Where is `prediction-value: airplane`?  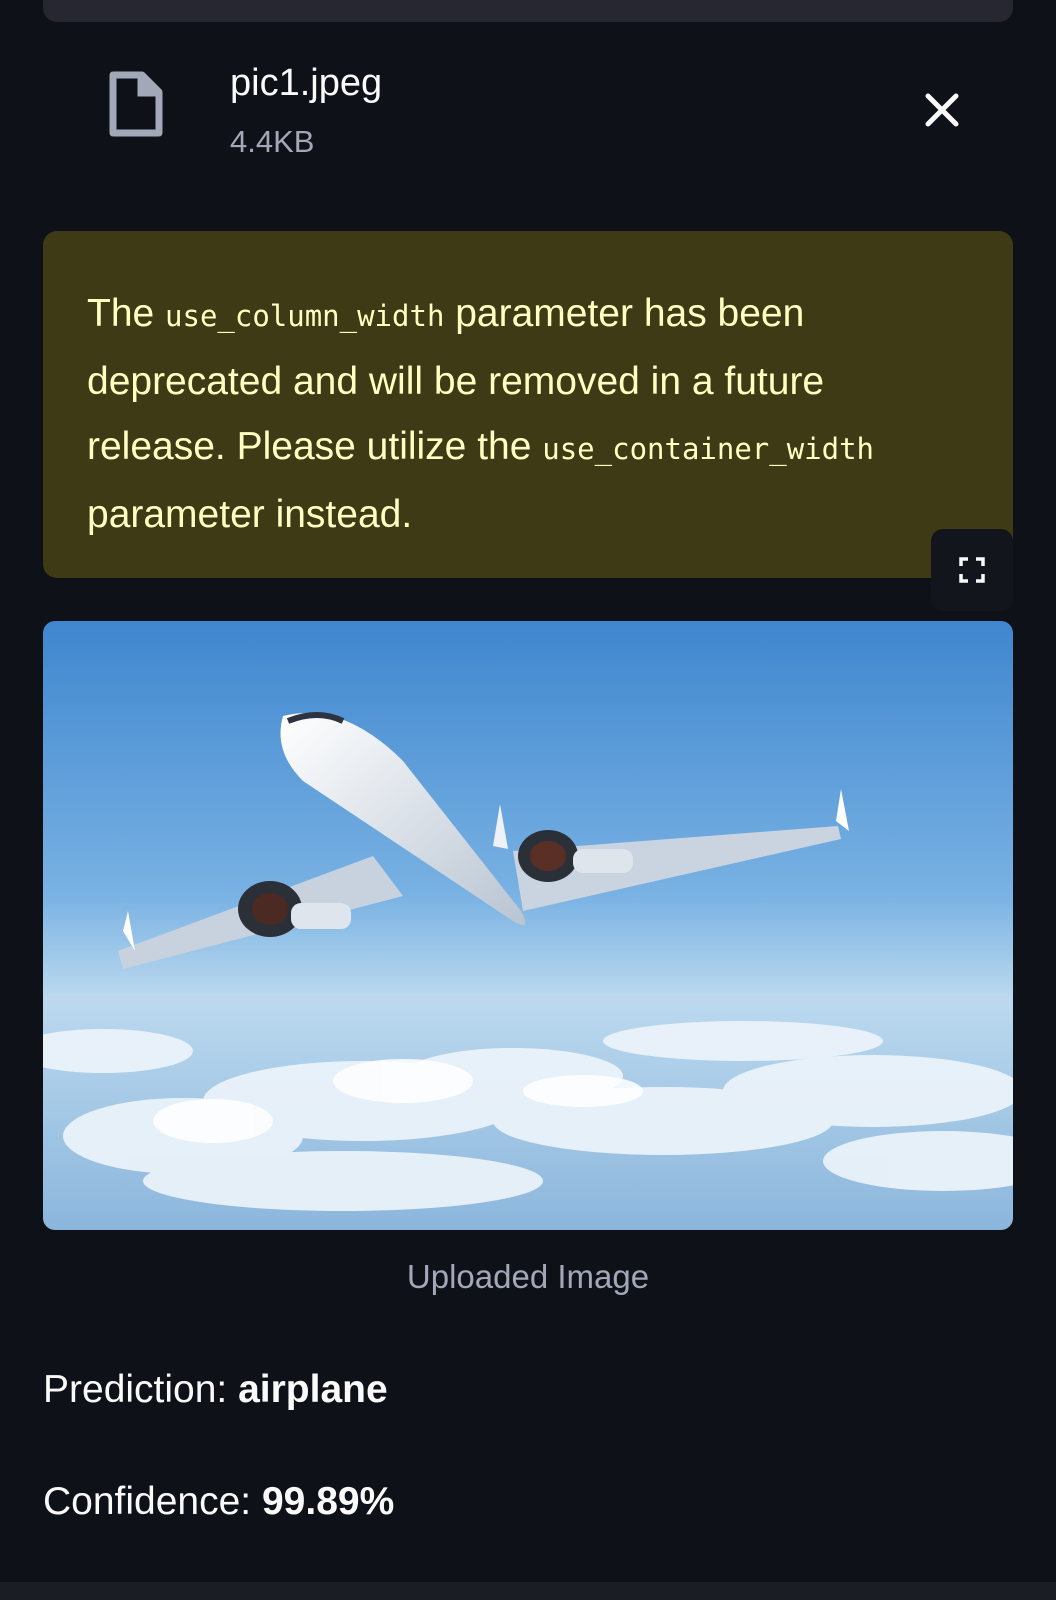 prediction-value: airplane is located at coordinates (313, 1389).